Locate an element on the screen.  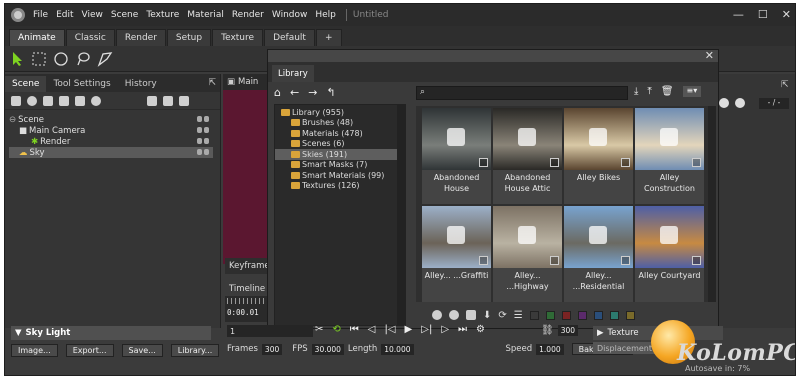
frames-field: 300 is located at coordinates (272, 349).